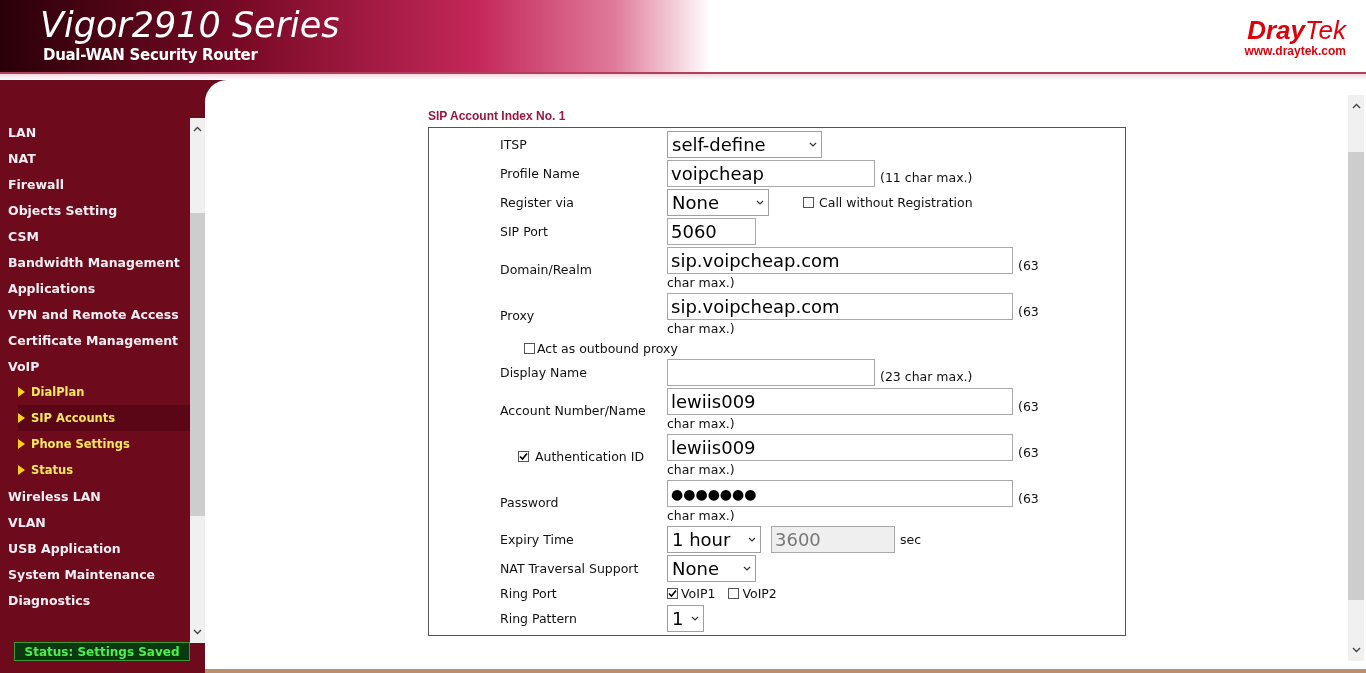 This screenshot has width=1366, height=673. What do you see at coordinates (513, 144) in the screenshot?
I see `field-label: ITSP` at bounding box center [513, 144].